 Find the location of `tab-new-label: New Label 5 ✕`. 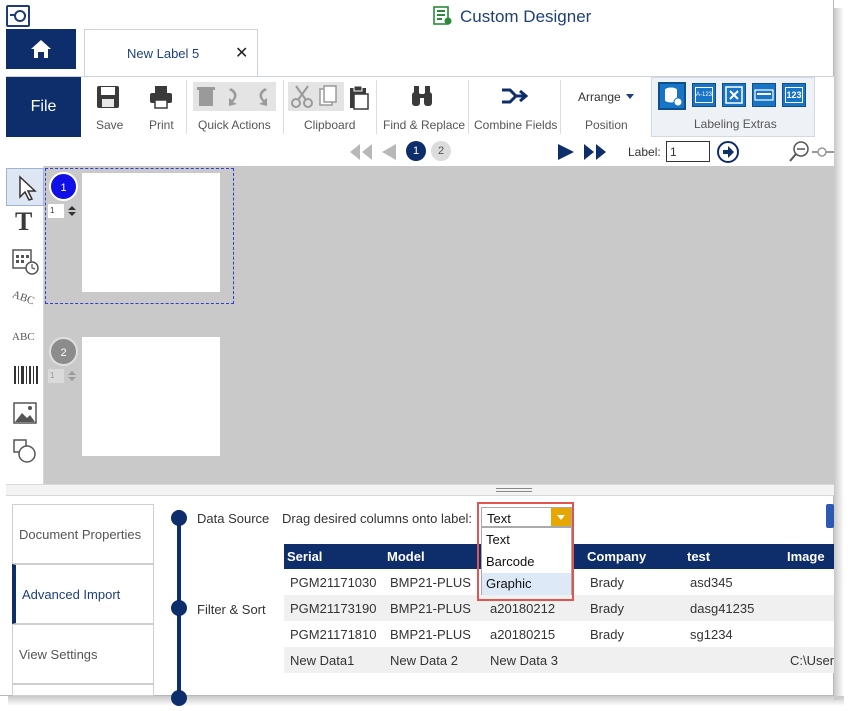

tab-new-label: New Label 5 ✕ is located at coordinates (171, 53).